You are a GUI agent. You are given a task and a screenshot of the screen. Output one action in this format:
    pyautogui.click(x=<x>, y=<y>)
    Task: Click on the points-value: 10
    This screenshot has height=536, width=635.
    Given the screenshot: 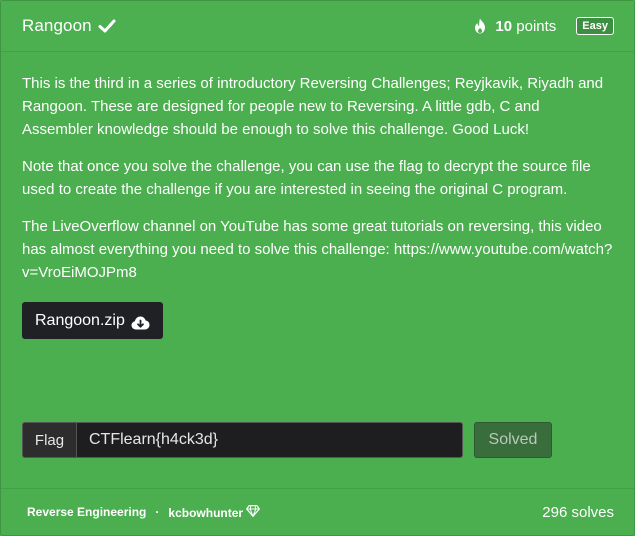 What is the action you would take?
    pyautogui.click(x=504, y=26)
    